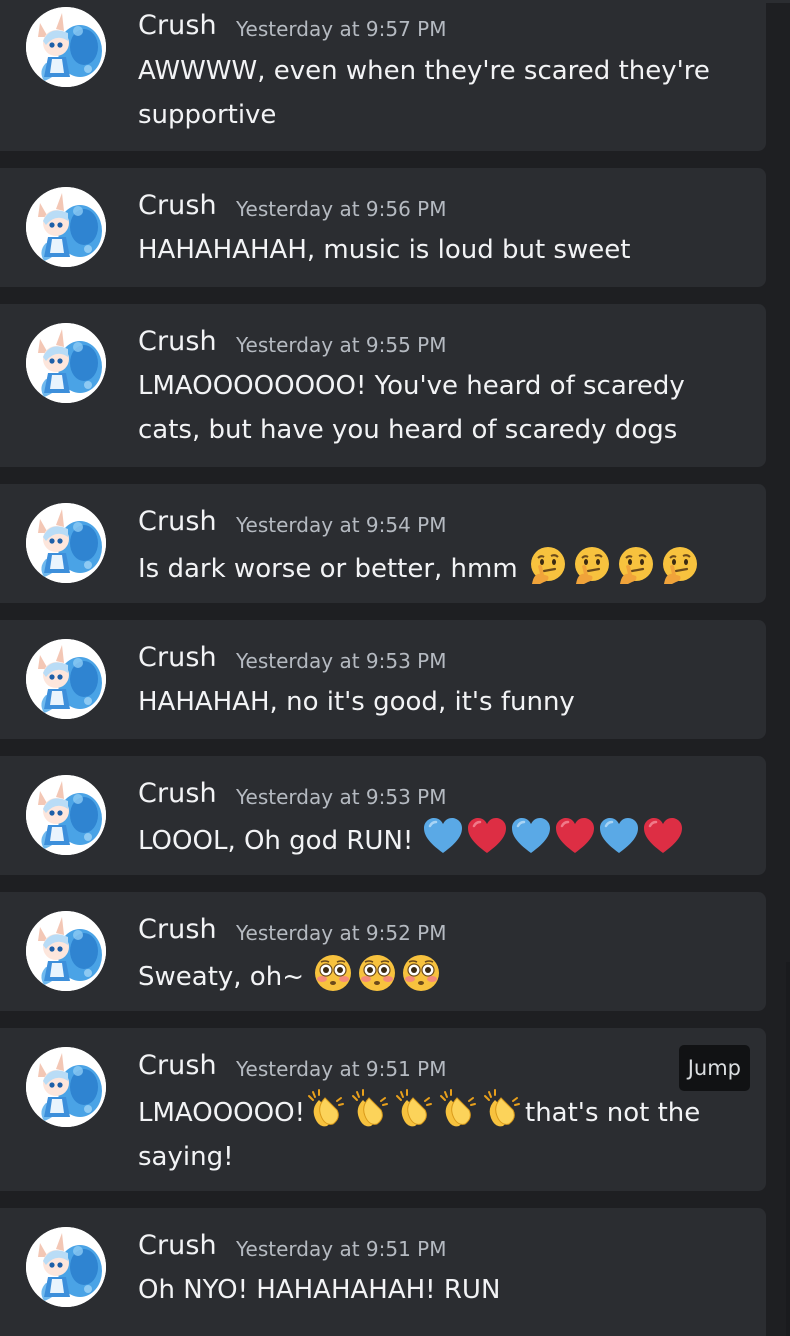 Image resolution: width=790 pixels, height=1336 pixels. Describe the element at coordinates (356, 702) in the screenshot. I see `message-content: HAHAHAH, no it's good, it's funny` at that location.